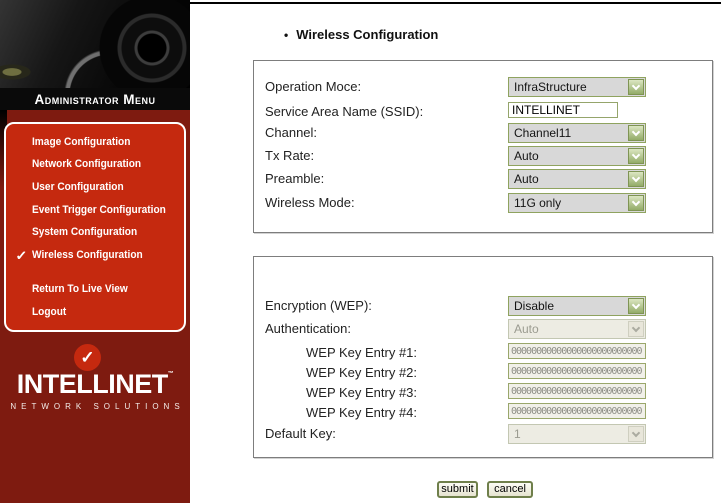 Image resolution: width=721 pixels, height=503 pixels. What do you see at coordinates (577, 203) in the screenshot?
I see `wireless-mode-select: 11G only` at bounding box center [577, 203].